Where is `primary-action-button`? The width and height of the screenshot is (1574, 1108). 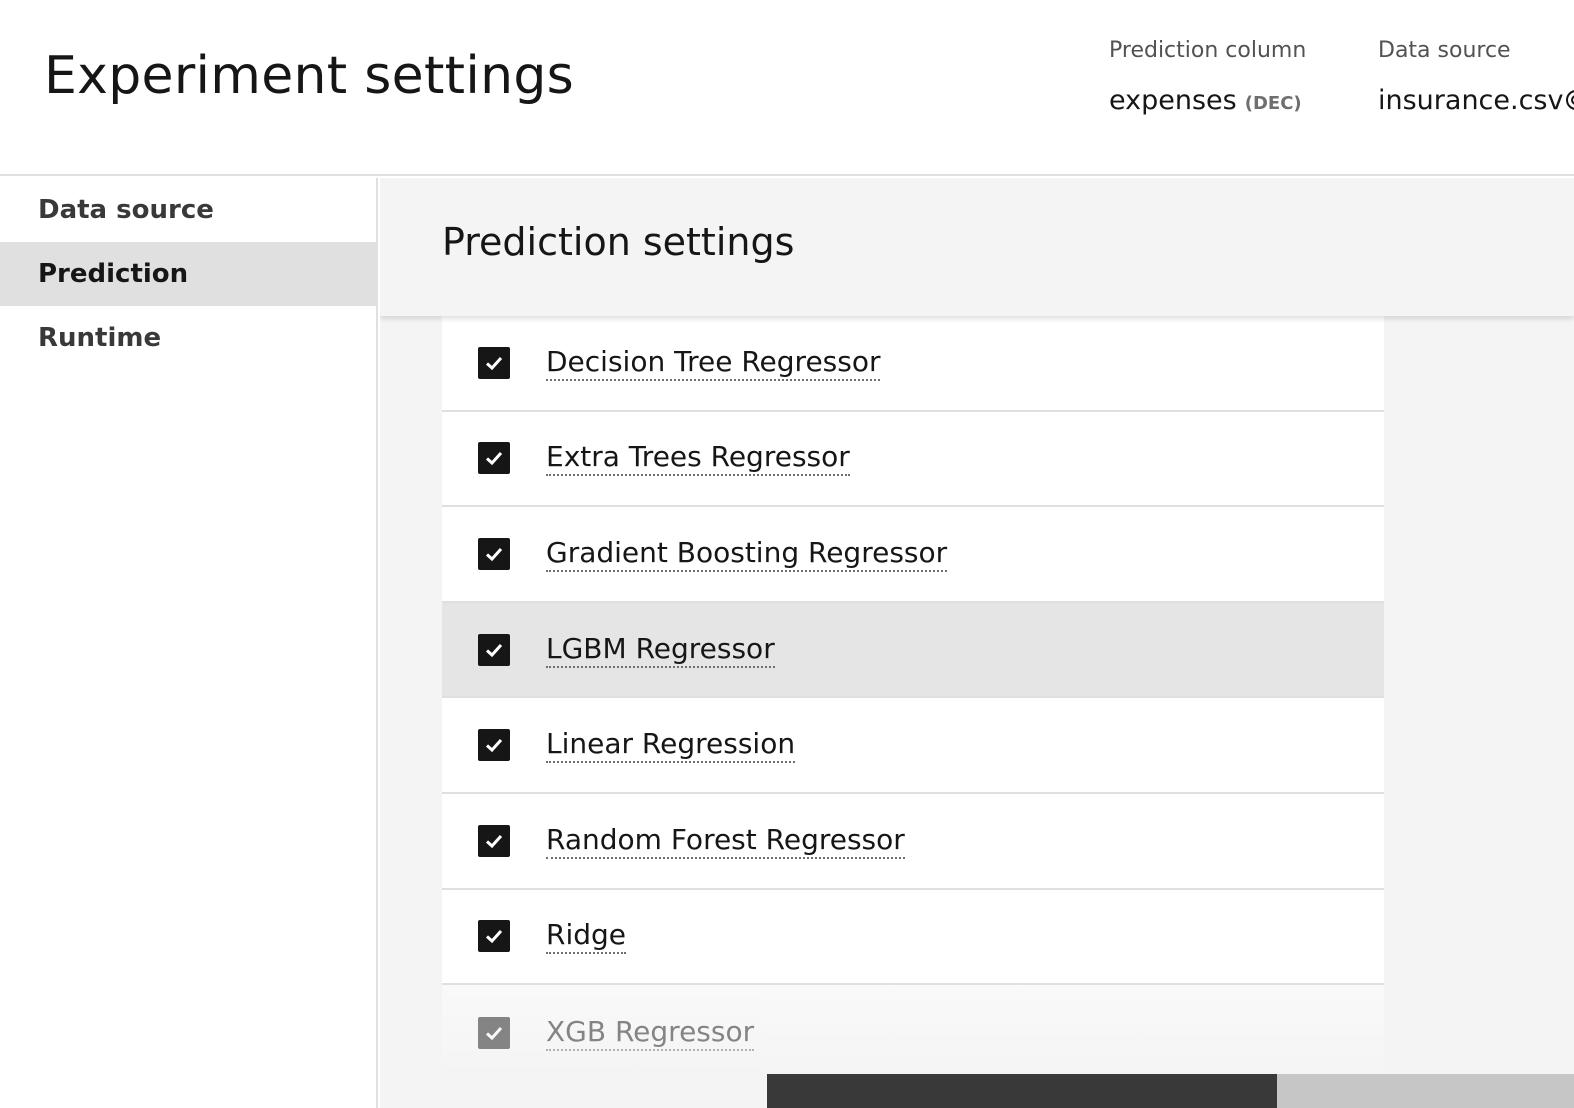
primary-action-button is located at coordinates (1022, 1091).